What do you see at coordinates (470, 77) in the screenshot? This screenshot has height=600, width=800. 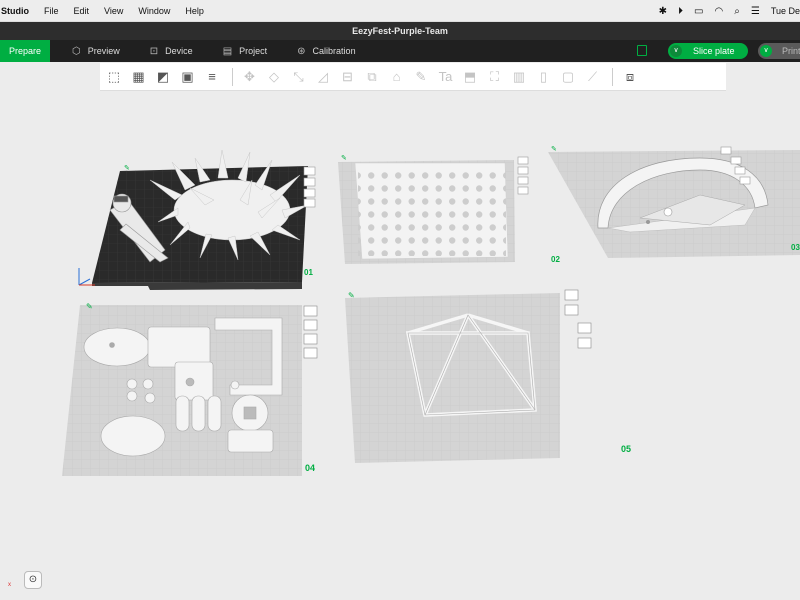 I see `measure-icon: ⬒` at bounding box center [470, 77].